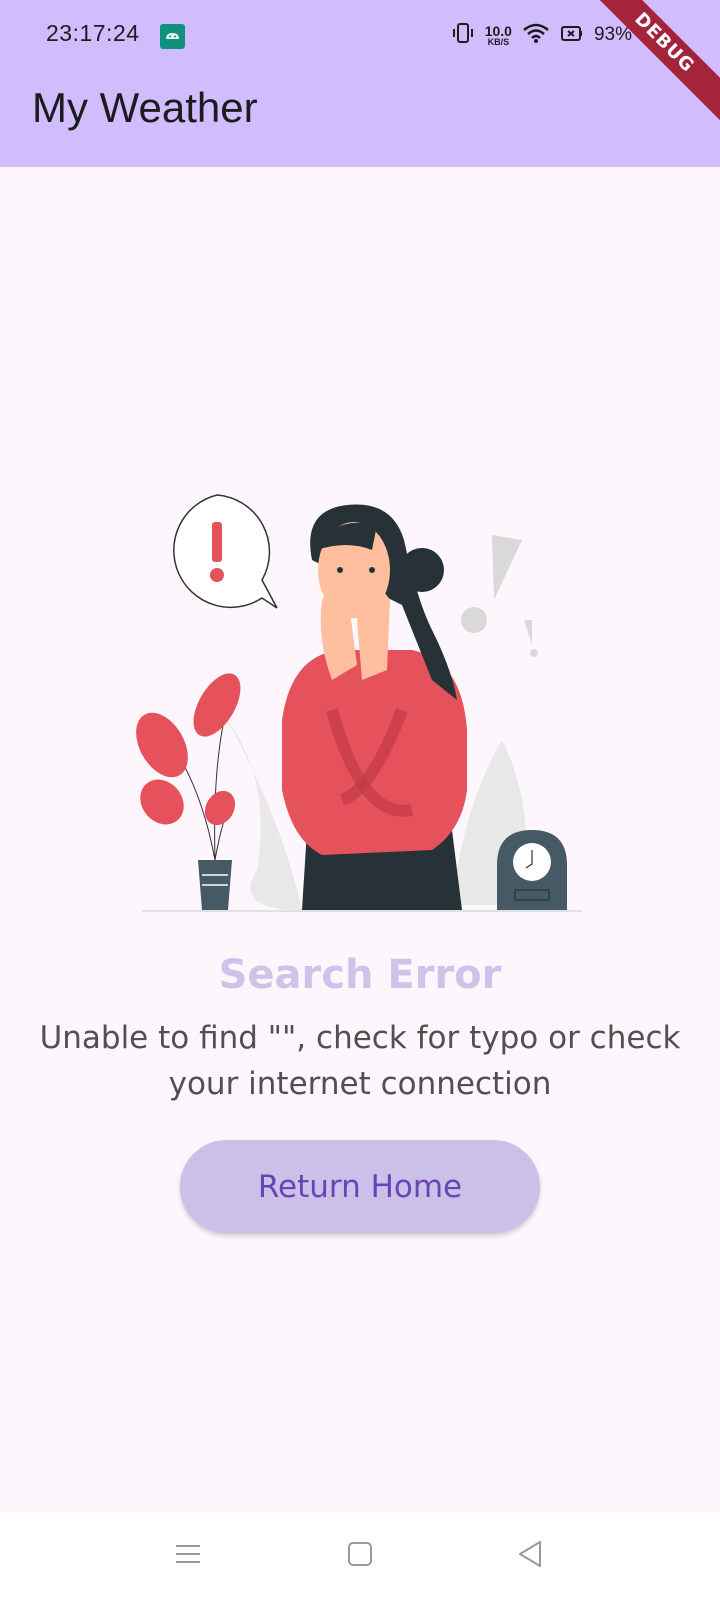 This screenshot has height=1600, width=720. I want to click on home-nav-icon, so click(360, 1554).